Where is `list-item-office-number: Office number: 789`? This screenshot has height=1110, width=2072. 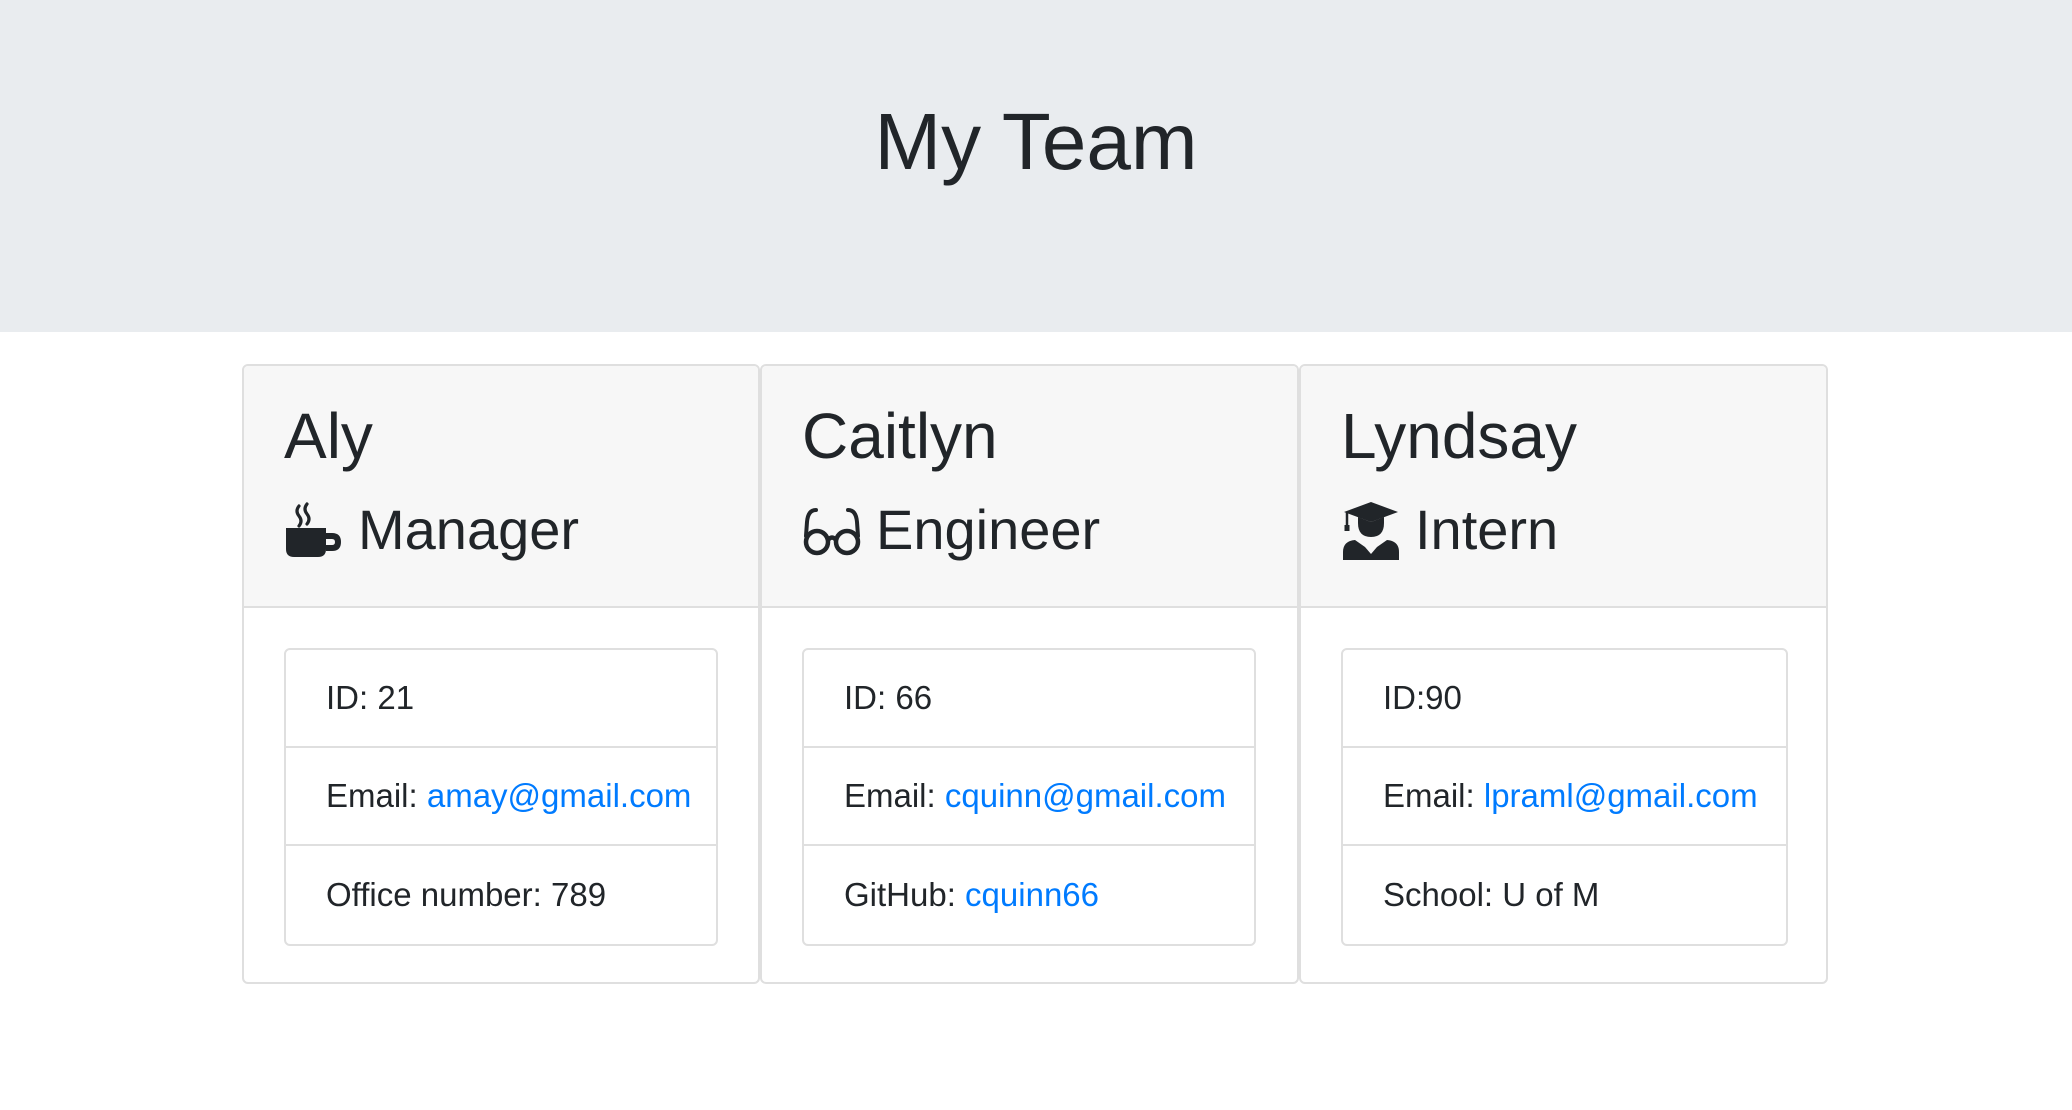
list-item-office-number: Office number: 789 is located at coordinates (501, 895).